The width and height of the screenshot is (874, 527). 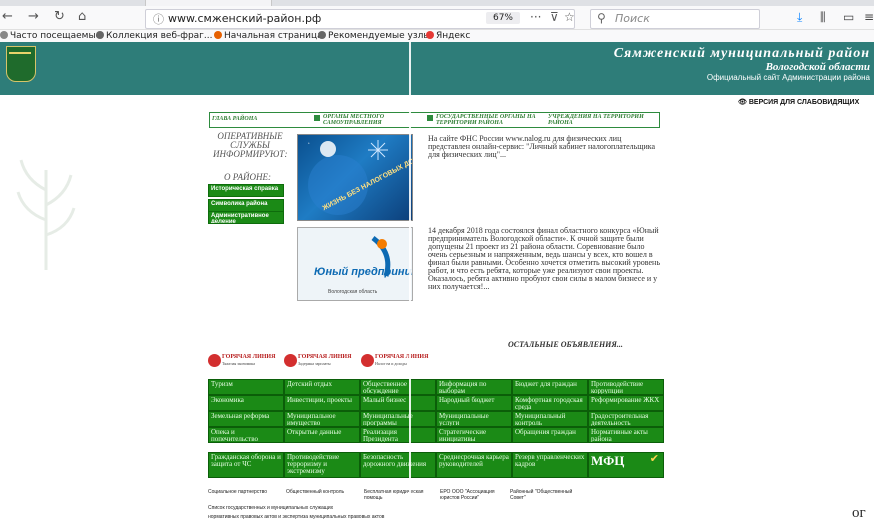 I want to click on search-bar: ⚲ Поиск, so click(x=675, y=19).